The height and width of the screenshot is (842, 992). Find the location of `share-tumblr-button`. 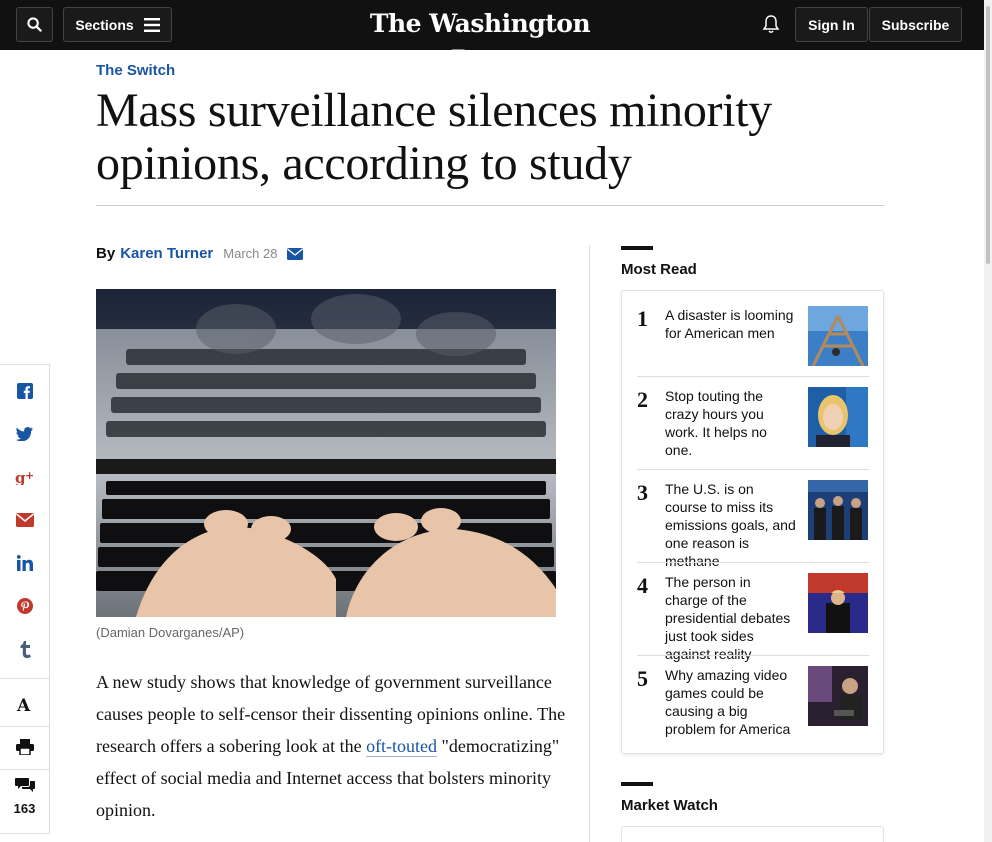

share-tumblr-button is located at coordinates (24, 649).